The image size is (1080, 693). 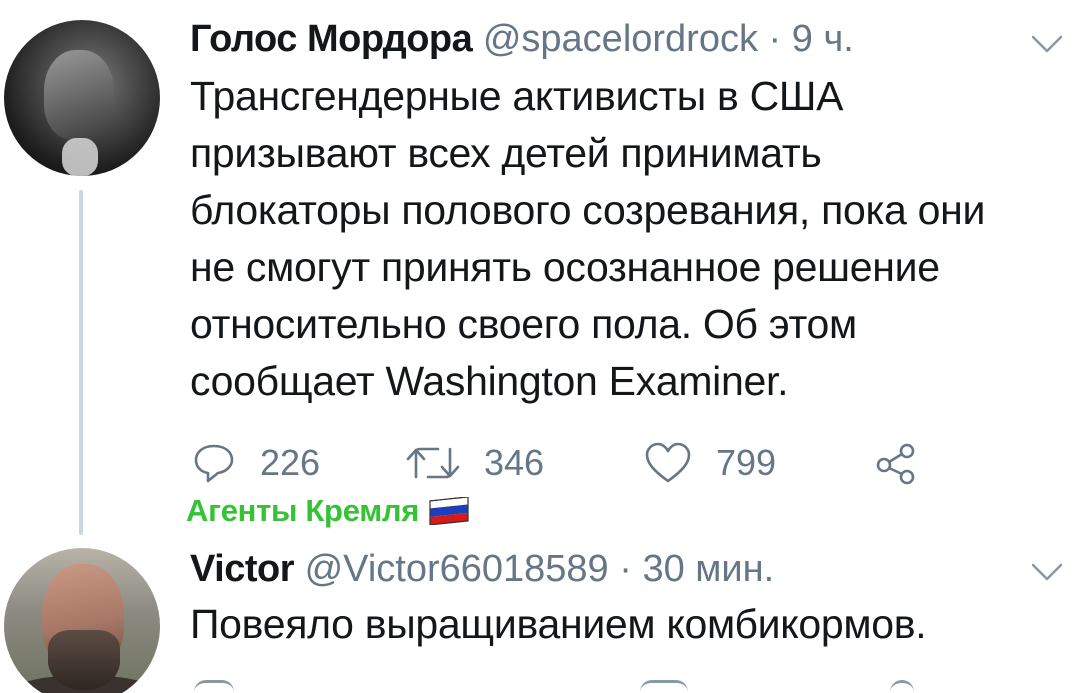 I want to click on tweet-1-text-line: сообщает Washington Examiner., so click(x=489, y=381).